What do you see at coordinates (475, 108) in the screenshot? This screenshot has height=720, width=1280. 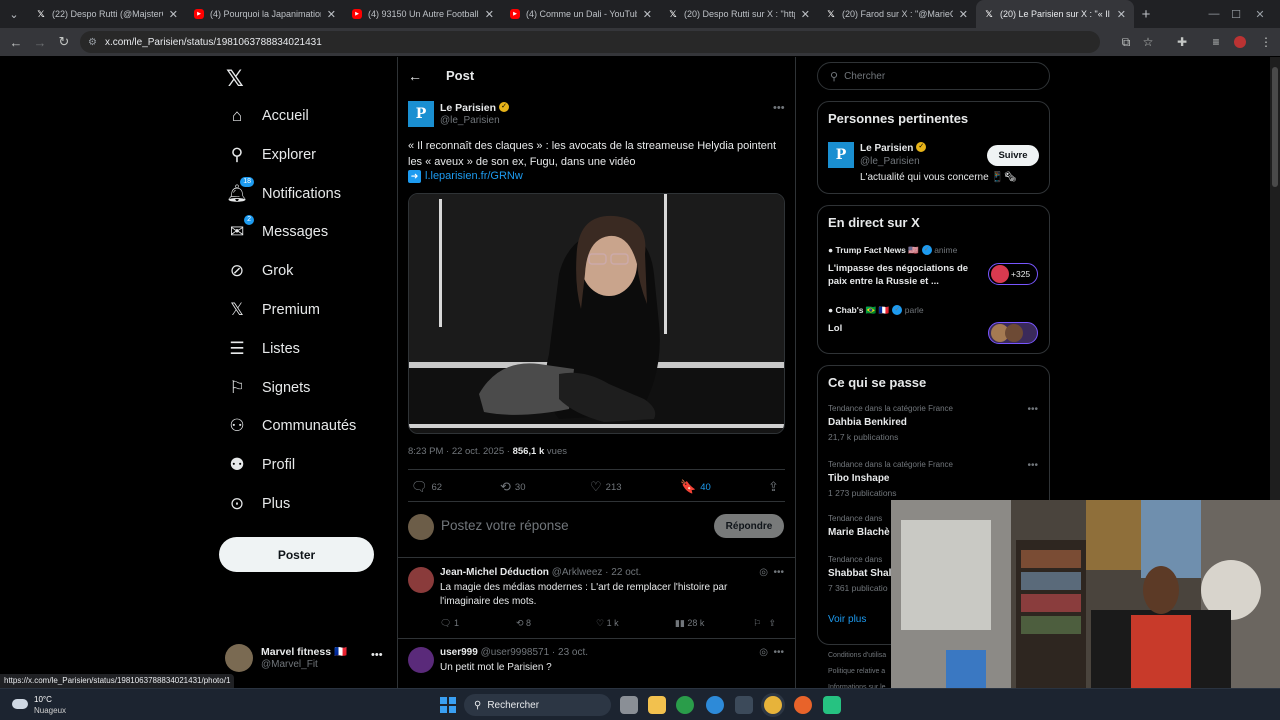 I see `author-name: Le Parisien ✓` at bounding box center [475, 108].